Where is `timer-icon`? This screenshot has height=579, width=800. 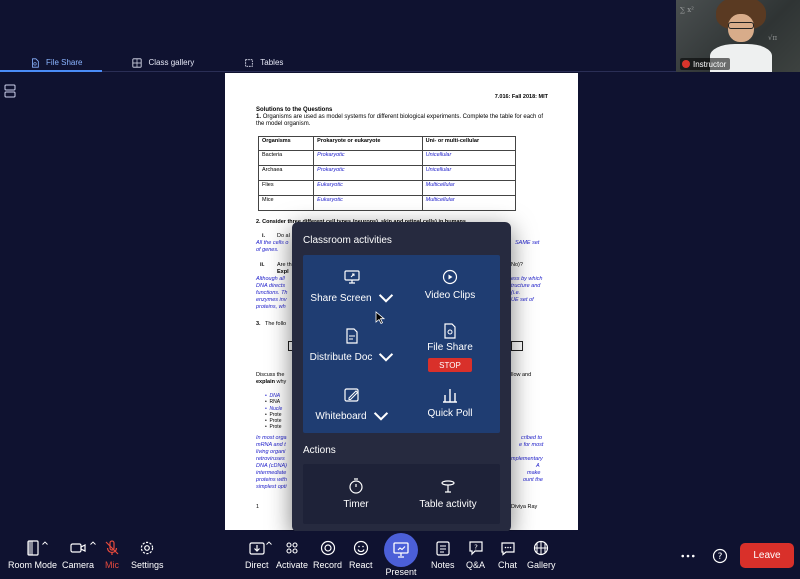 timer-icon is located at coordinates (356, 486).